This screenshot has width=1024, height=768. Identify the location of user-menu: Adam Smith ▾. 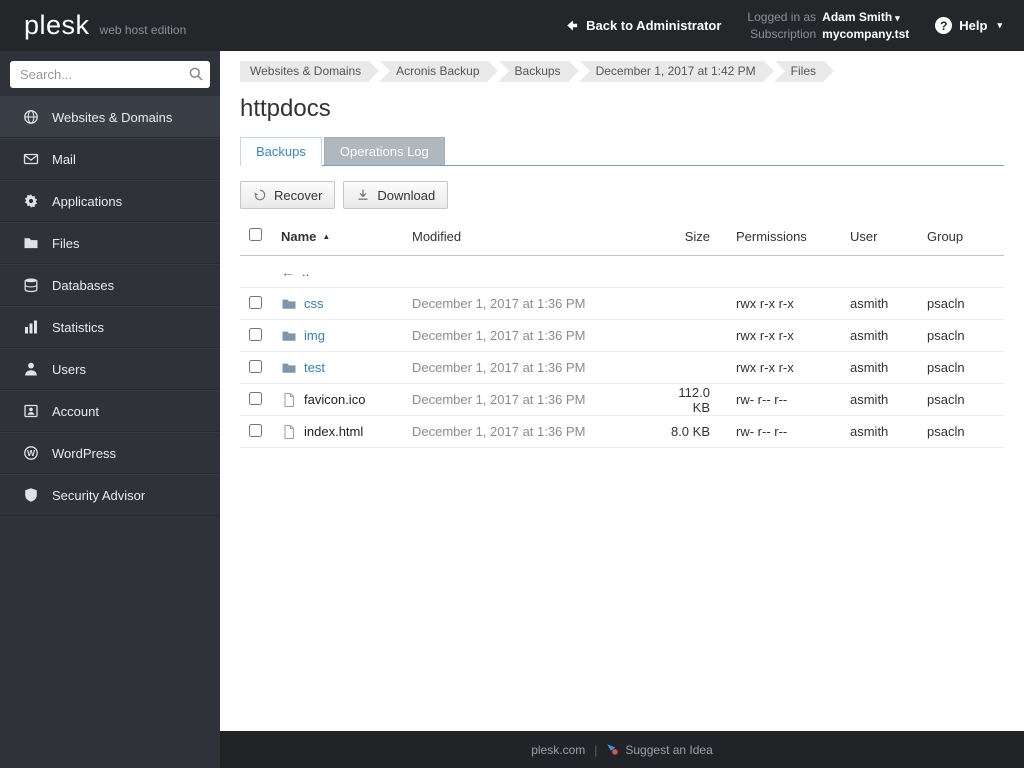
(865, 17).